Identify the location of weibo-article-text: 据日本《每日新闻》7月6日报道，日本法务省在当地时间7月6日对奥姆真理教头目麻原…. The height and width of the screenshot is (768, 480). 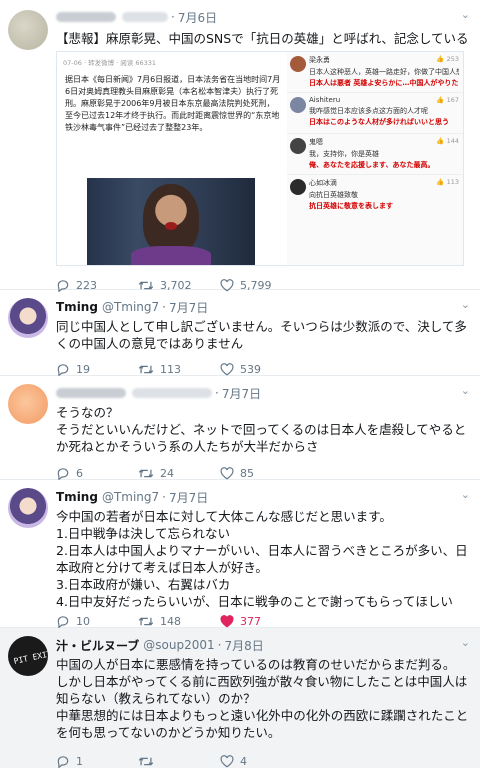
(173, 103).